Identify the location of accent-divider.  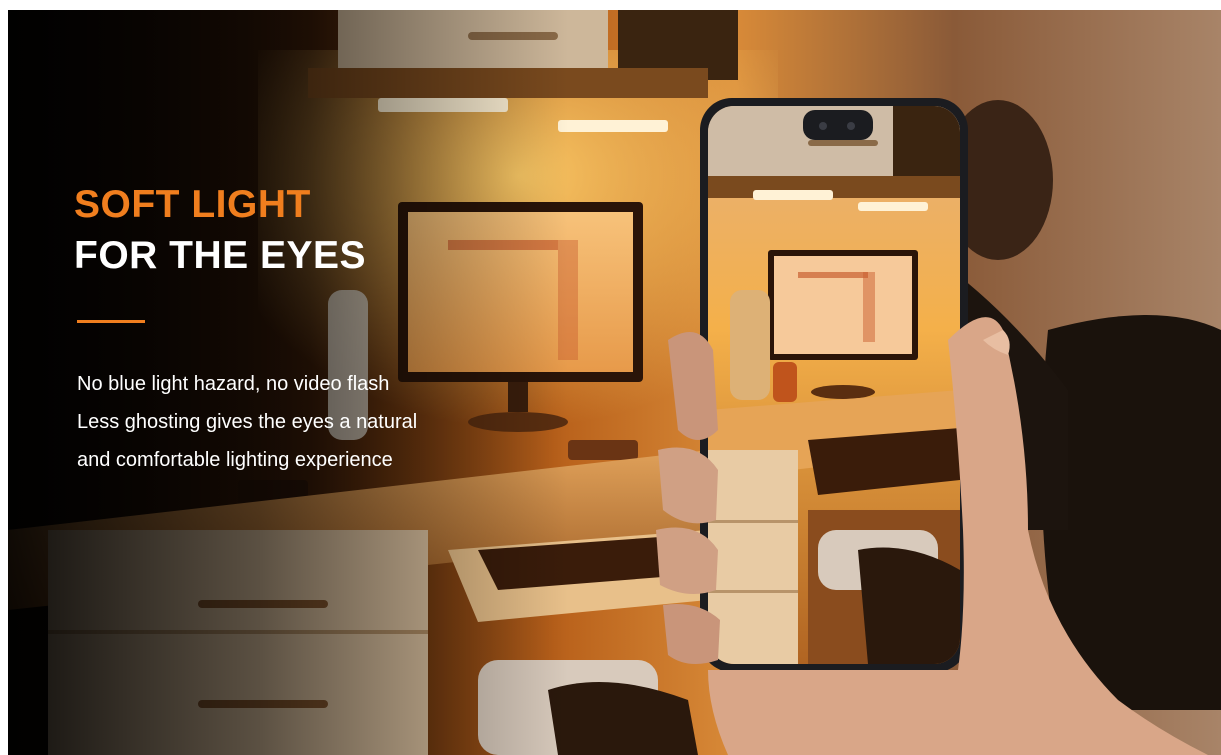
(111, 321).